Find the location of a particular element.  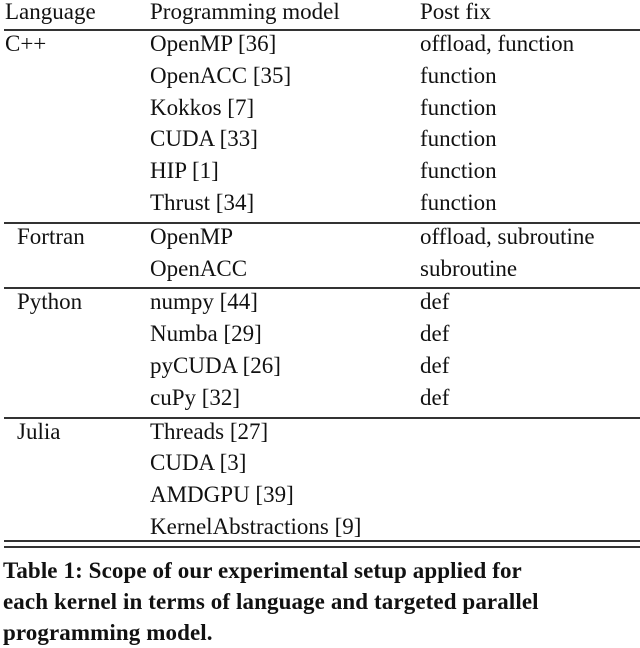

cell-language: Fortran is located at coordinates (51, 236).